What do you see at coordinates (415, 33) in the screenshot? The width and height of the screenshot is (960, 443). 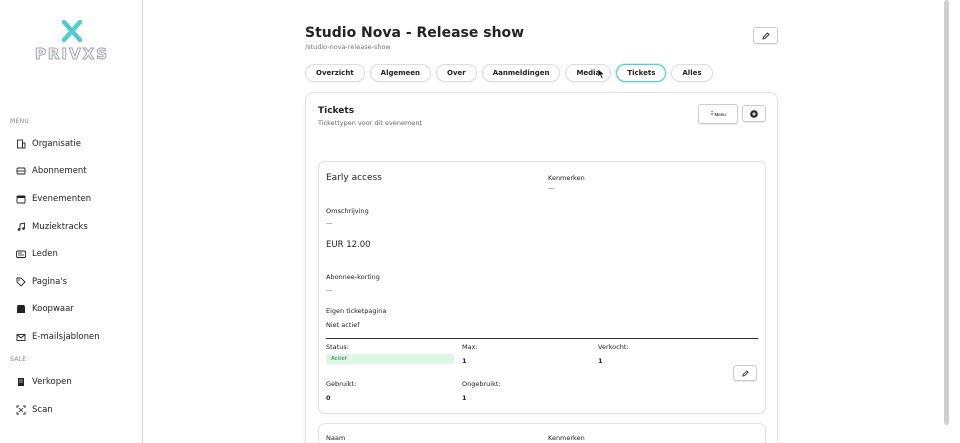 I see `page-title: Studio Nova - Release show` at bounding box center [415, 33].